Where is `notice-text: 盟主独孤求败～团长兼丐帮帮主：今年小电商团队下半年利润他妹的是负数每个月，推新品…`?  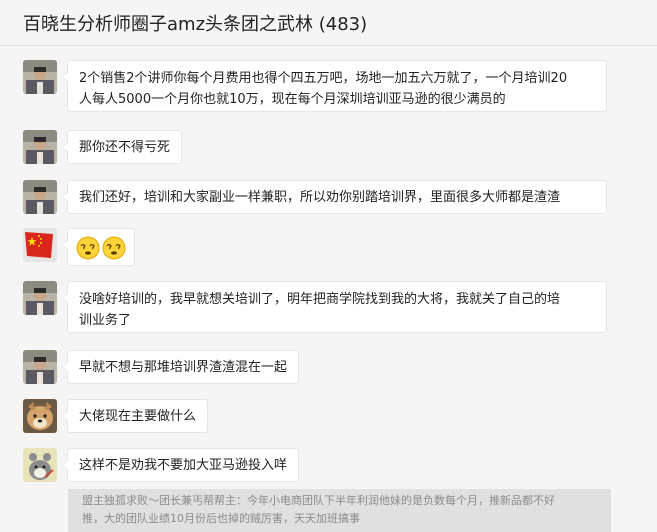 notice-text: 盟主独孤求败～团长兼丐帮帮主：今年小电商团队下半年利润他妹的是负数每个月，推新品… is located at coordinates (318, 500).